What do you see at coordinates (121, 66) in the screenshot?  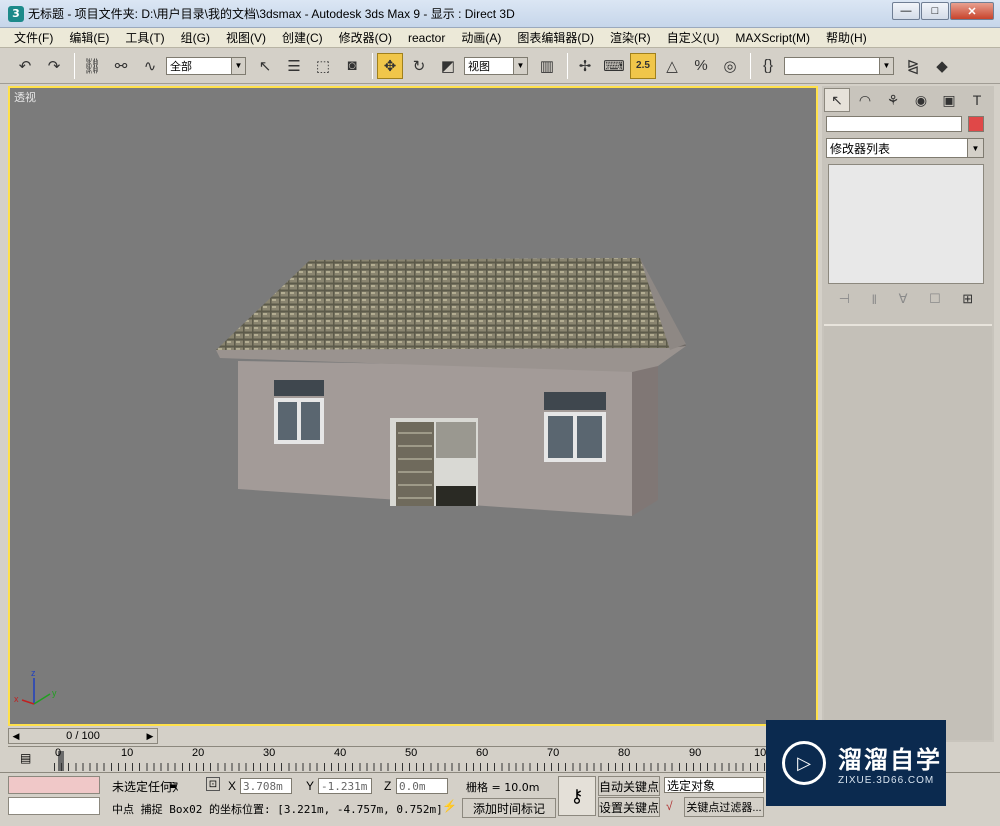 I see `unlink-selection-icon: ⚯` at bounding box center [121, 66].